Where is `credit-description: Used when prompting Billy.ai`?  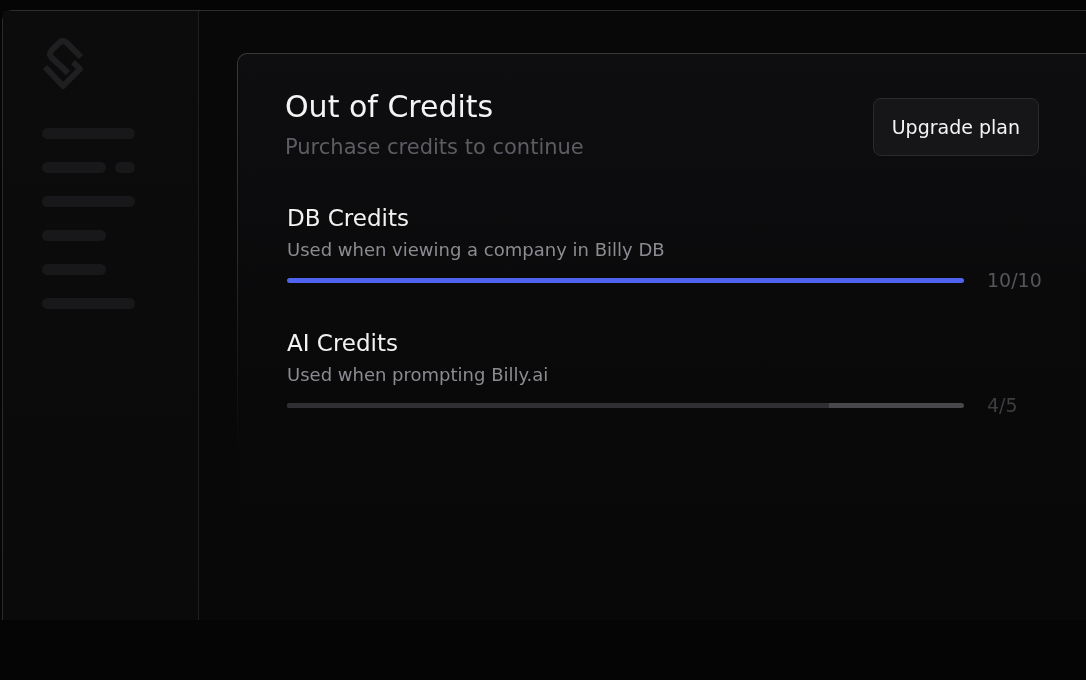
credit-description: Used when prompting Billy.ai is located at coordinates (418, 375).